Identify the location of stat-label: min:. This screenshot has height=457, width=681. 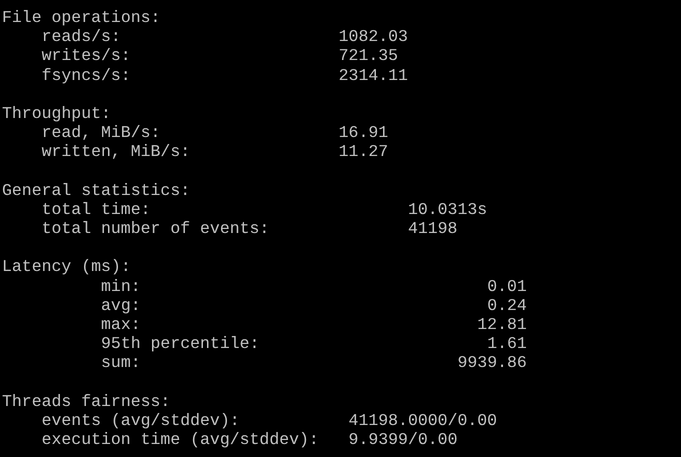
(121, 286).